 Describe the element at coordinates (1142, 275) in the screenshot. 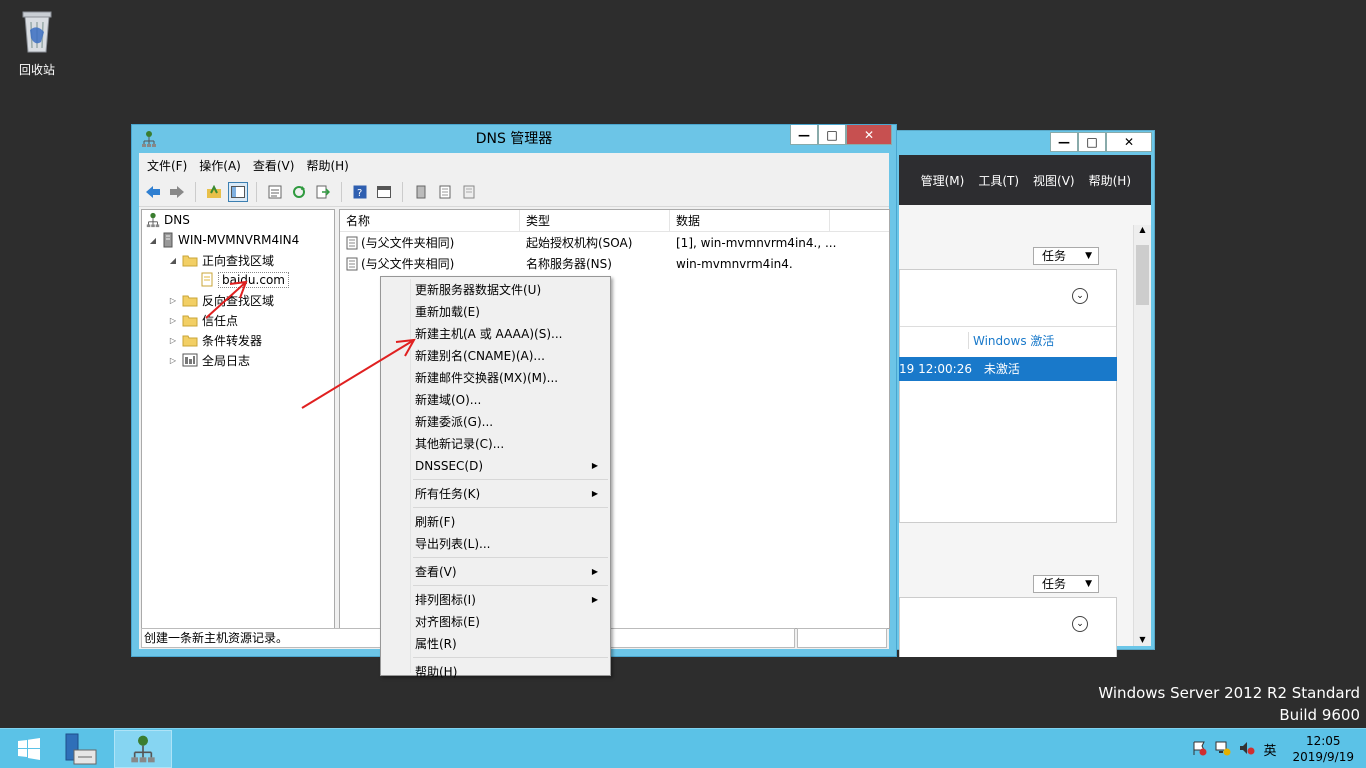

I see `scroll-thumb` at that location.